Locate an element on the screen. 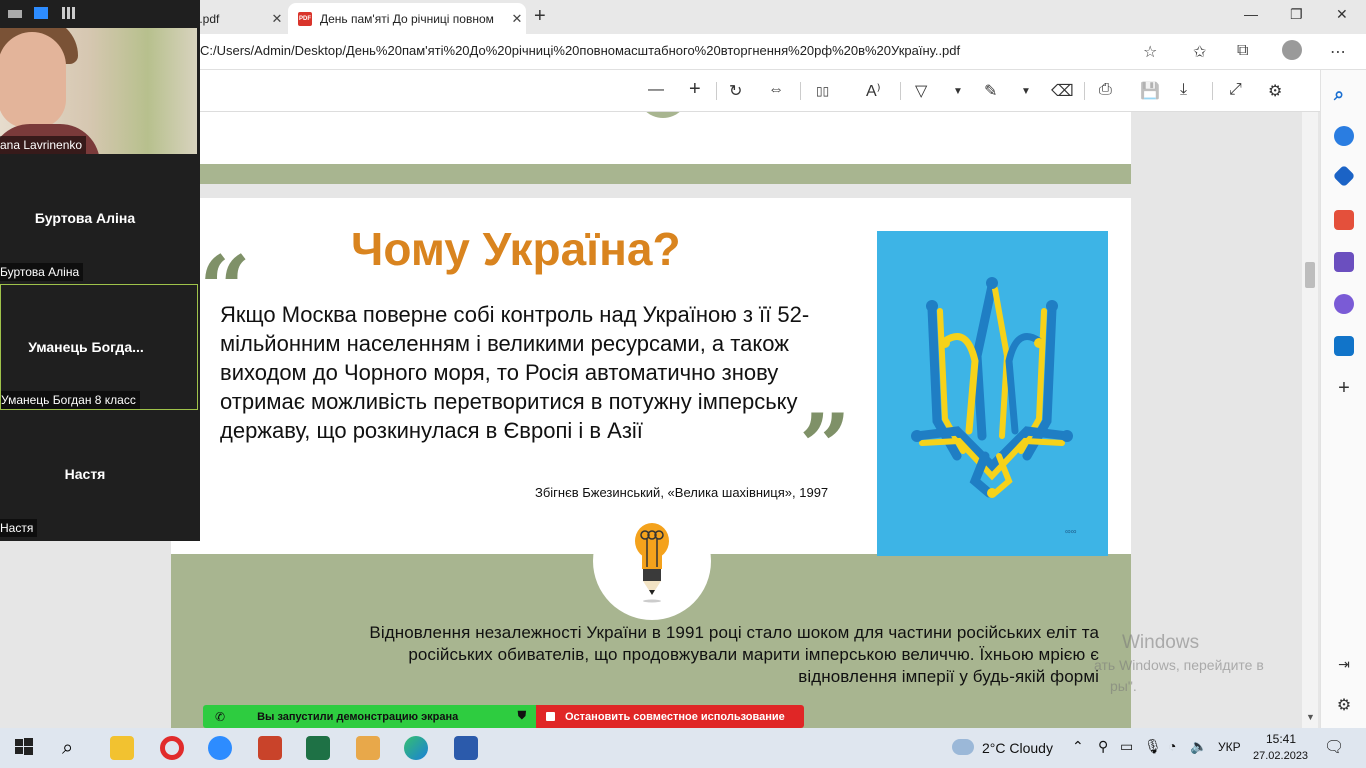 The width and height of the screenshot is (1366, 768). minimize-video-icon is located at coordinates (15, 14).